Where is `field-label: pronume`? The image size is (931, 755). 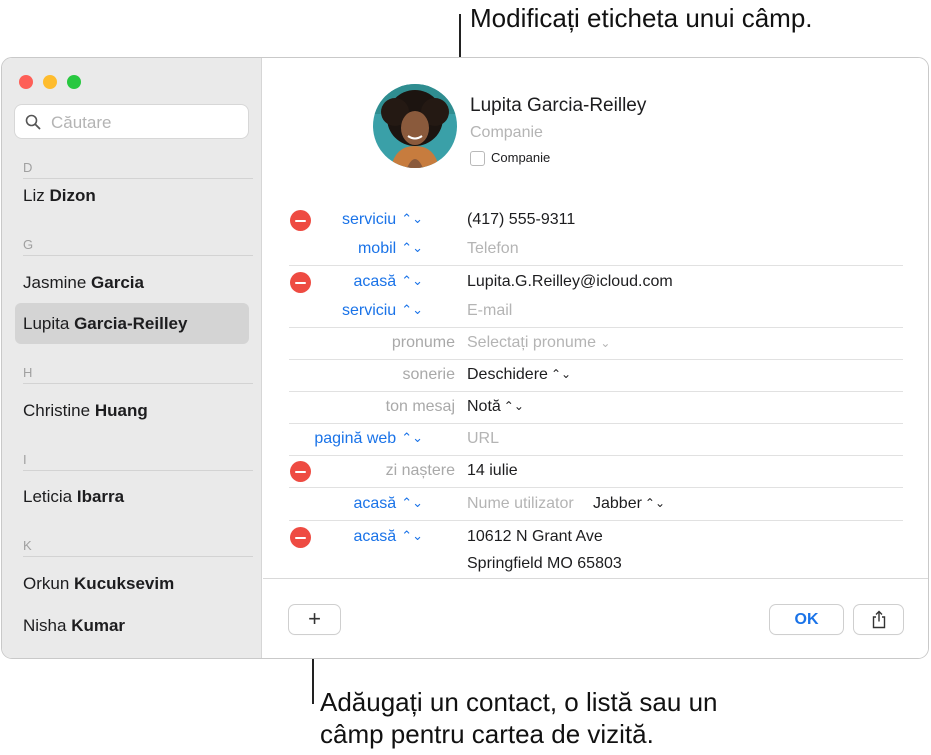 field-label: pronume is located at coordinates (423, 342).